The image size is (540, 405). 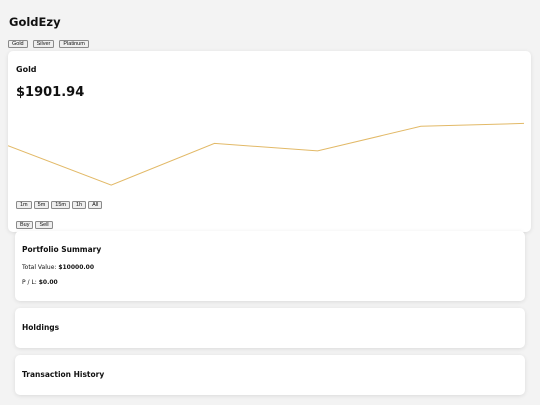 I want to click on range-1h-button: 1h, so click(x=79, y=205).